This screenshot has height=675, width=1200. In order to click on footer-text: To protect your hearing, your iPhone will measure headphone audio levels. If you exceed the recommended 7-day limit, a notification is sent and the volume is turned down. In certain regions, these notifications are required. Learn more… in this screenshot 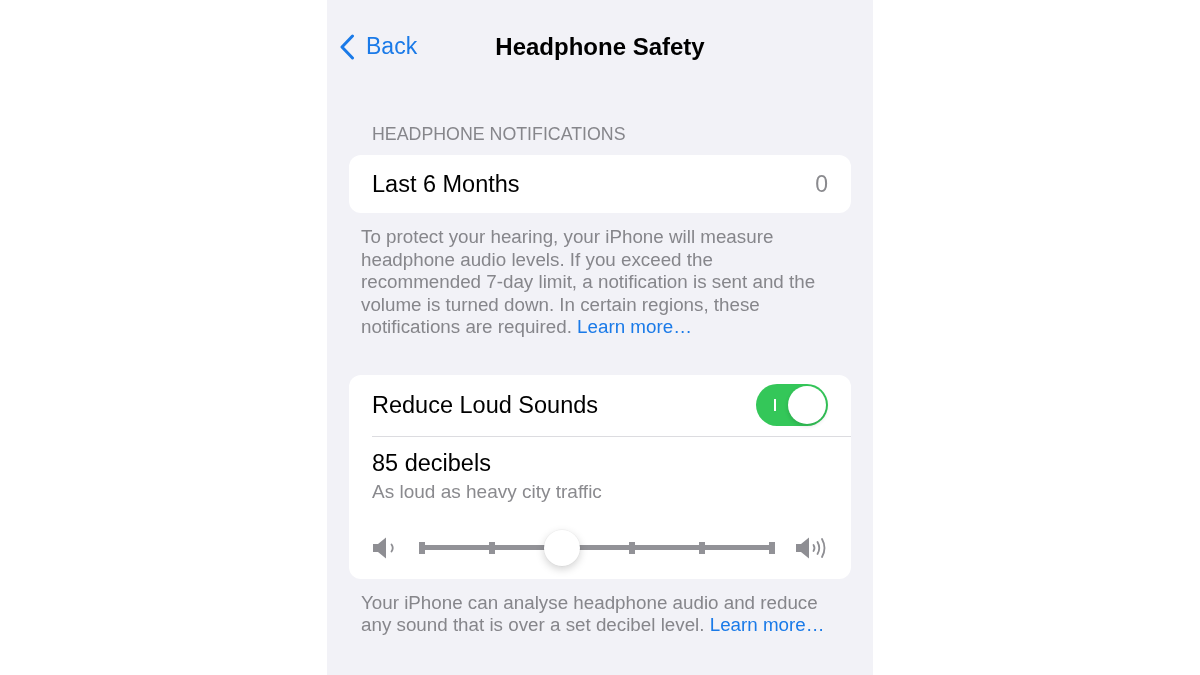, I will do `click(589, 282)`.